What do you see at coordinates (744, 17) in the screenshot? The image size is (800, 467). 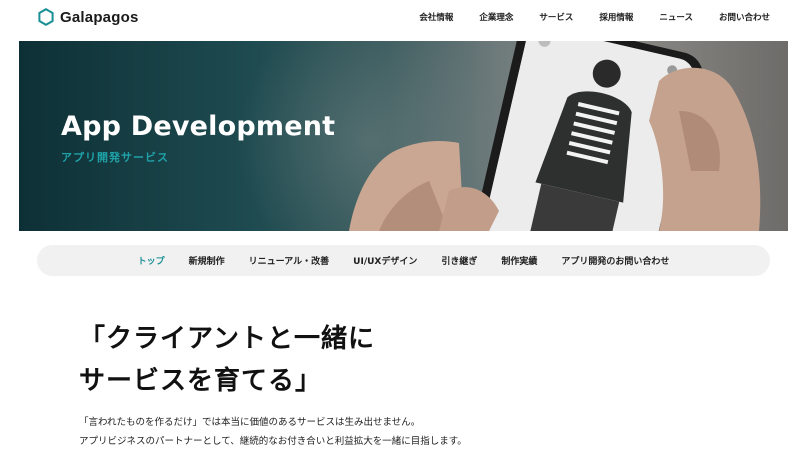 I see `nav-contact: お問い合わせ` at bounding box center [744, 17].